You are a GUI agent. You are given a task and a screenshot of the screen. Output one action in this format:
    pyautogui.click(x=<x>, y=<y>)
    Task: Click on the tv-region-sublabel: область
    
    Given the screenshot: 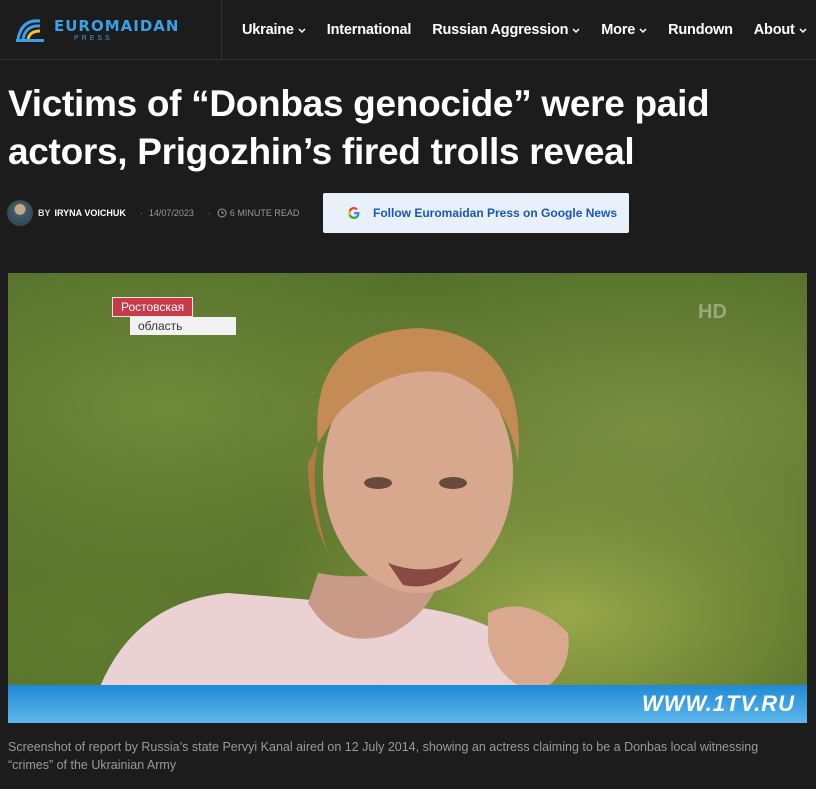 What is the action you would take?
    pyautogui.click(x=183, y=326)
    